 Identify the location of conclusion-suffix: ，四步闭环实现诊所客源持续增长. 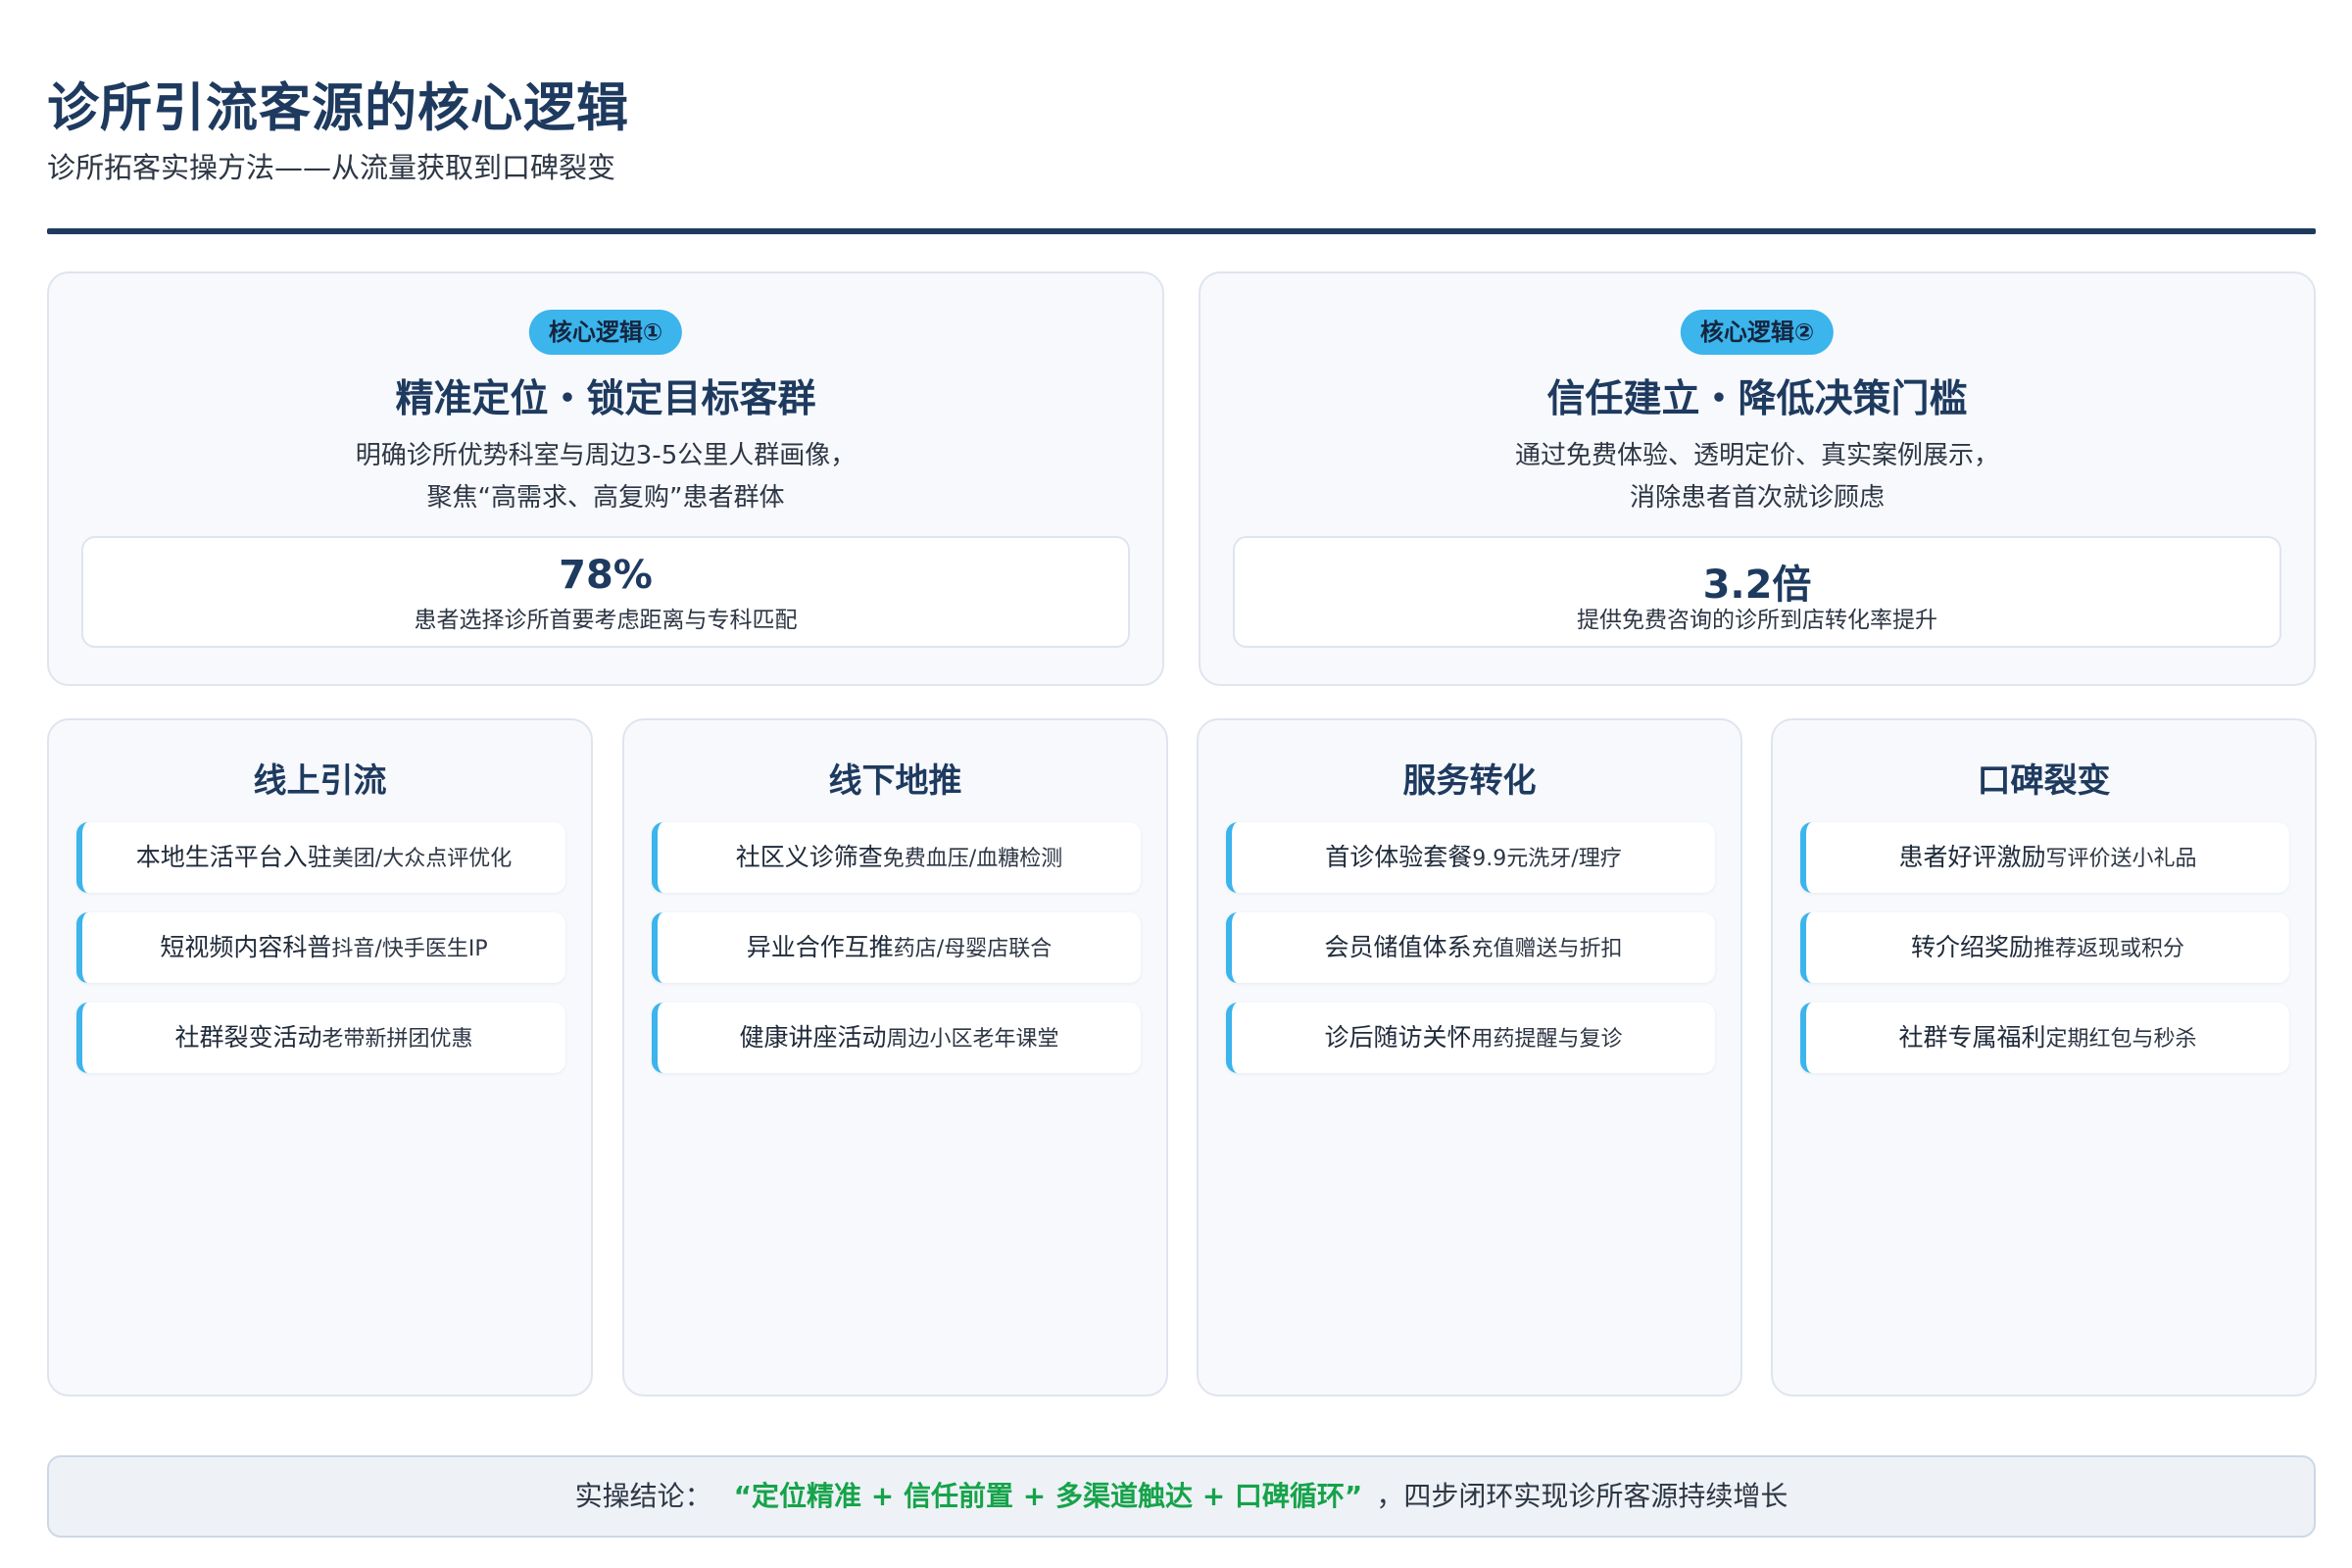
(1582, 1496).